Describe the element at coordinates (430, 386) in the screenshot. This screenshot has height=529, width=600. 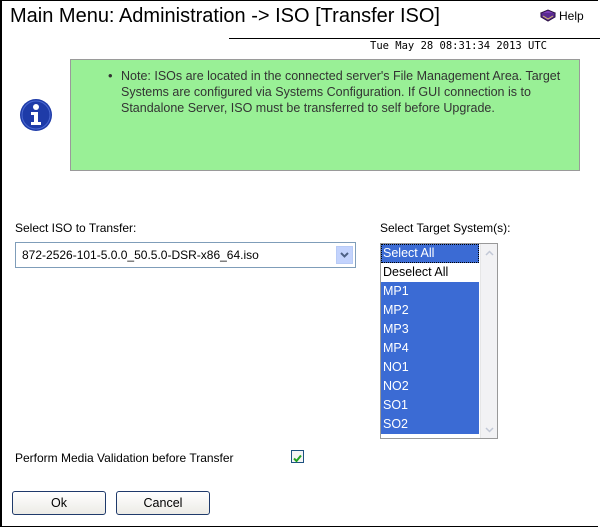
I see `target-option: NO2` at that location.